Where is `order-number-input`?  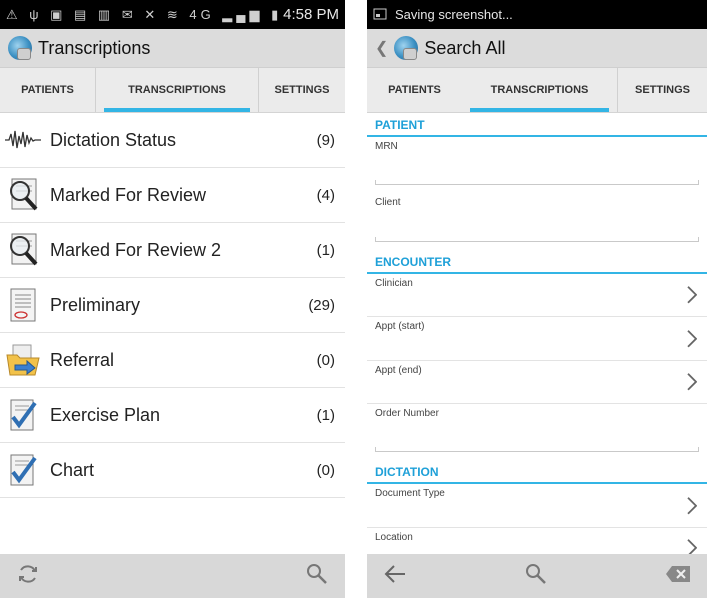 order-number-input is located at coordinates (537, 449).